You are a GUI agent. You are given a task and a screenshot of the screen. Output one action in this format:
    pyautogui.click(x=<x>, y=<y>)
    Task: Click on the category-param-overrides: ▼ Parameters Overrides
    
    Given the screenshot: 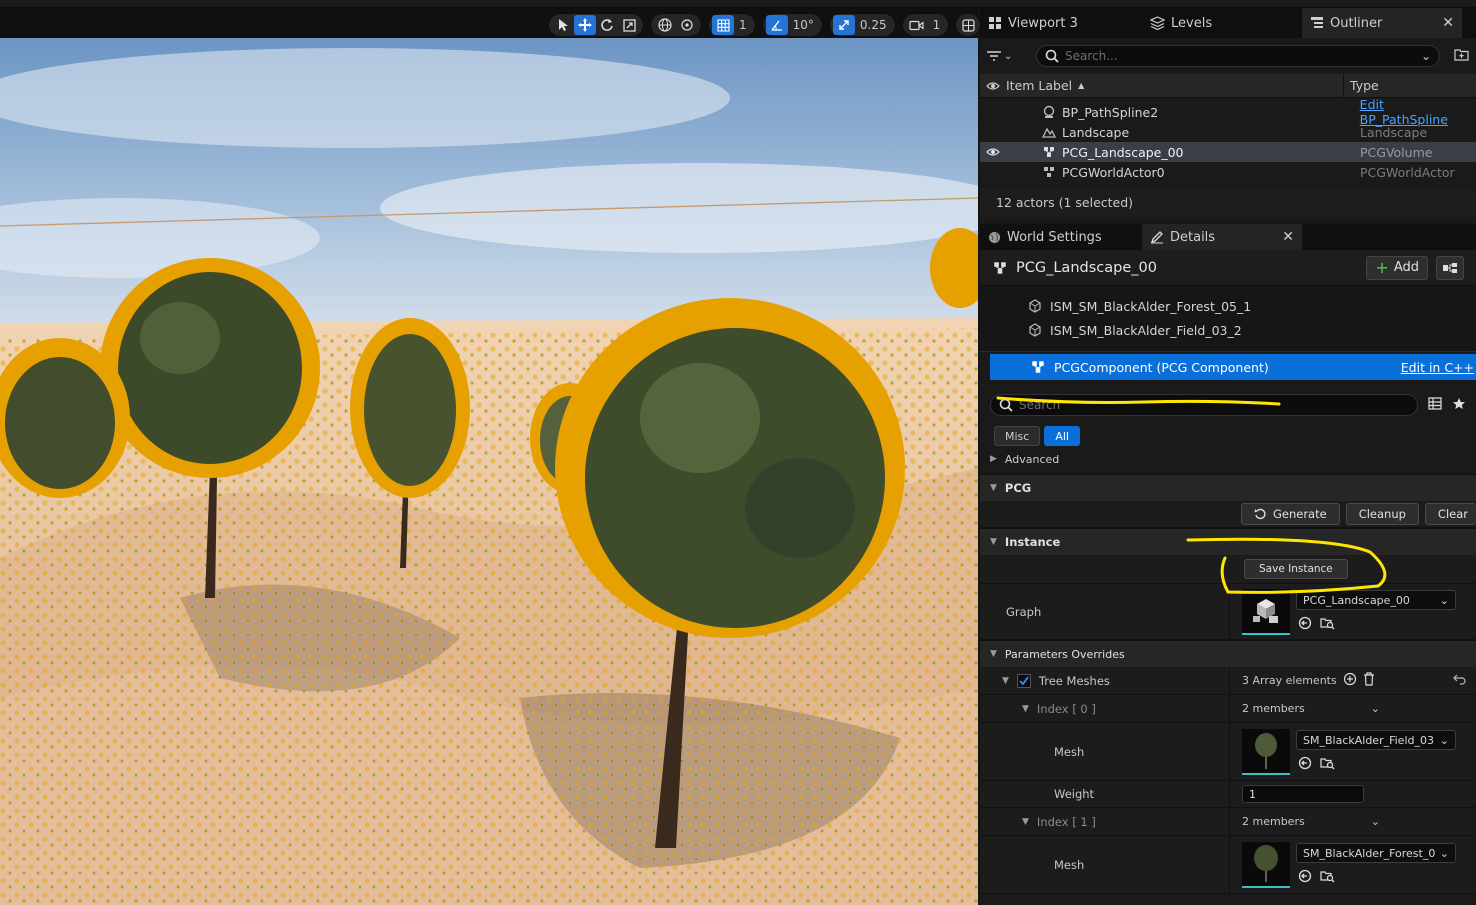 What is the action you would take?
    pyautogui.click(x=1228, y=653)
    